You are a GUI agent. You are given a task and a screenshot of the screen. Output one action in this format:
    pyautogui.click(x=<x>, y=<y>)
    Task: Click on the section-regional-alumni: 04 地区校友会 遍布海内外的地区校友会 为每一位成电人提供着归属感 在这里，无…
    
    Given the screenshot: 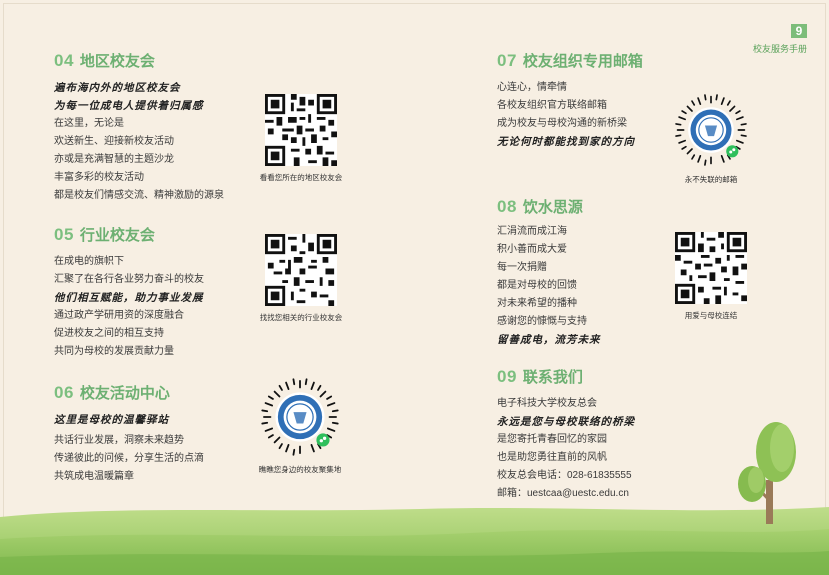 What is the action you would take?
    pyautogui.click(x=139, y=127)
    